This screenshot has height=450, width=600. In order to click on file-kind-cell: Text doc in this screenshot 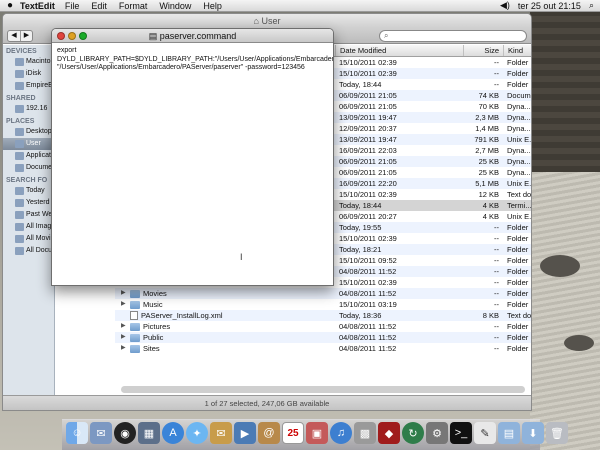, I will do `click(519, 194)`.